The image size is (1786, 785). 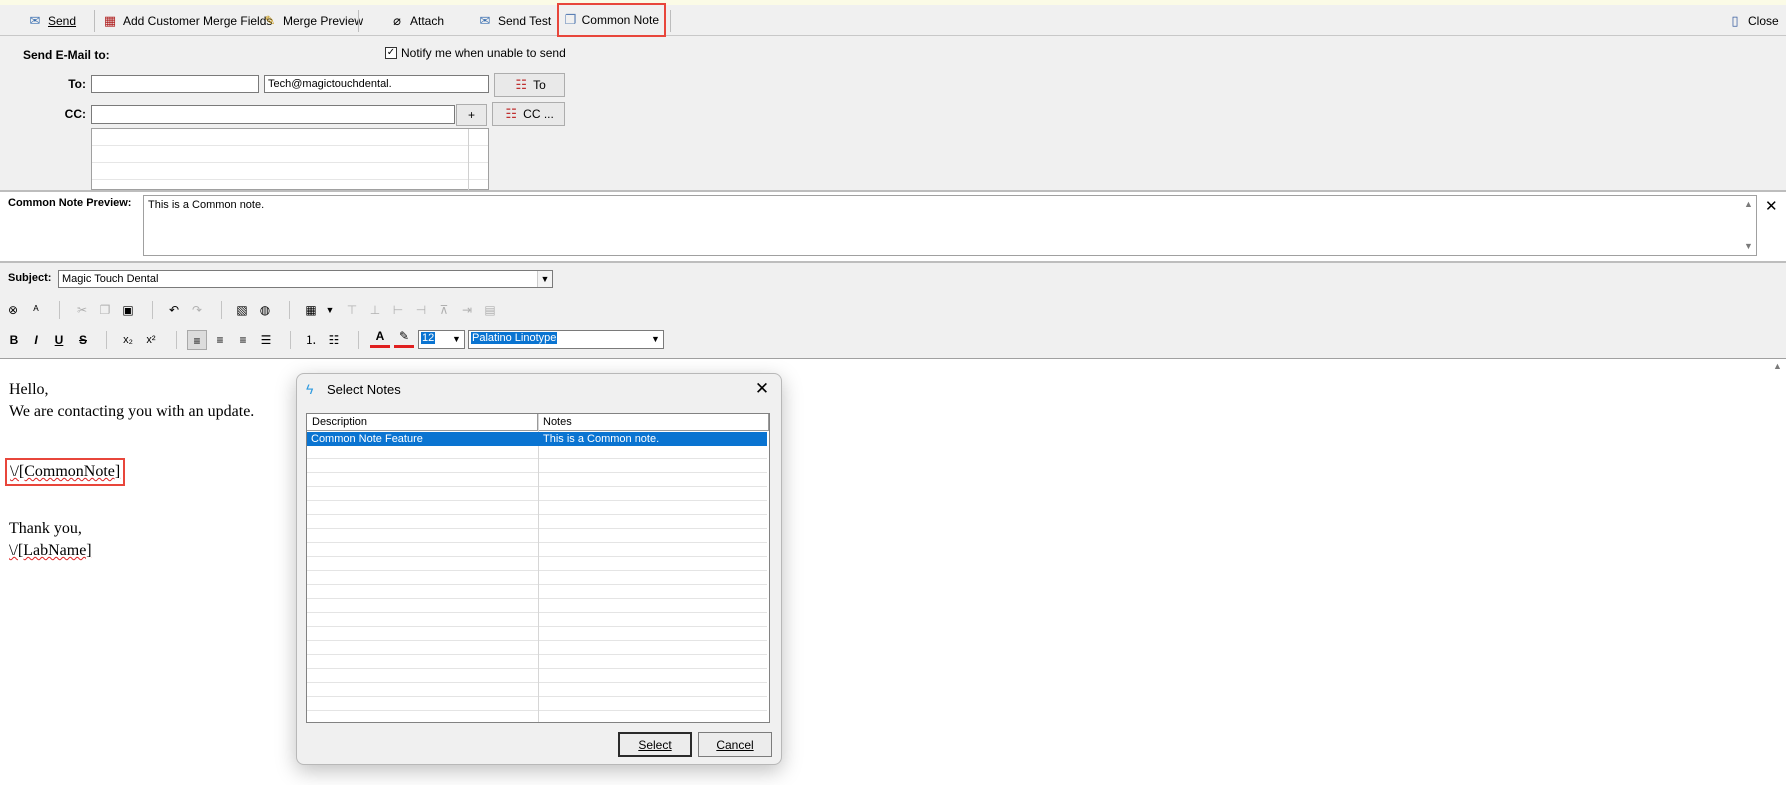 I want to click on table-insert-col-right-icon: ⊣, so click(x=421, y=310).